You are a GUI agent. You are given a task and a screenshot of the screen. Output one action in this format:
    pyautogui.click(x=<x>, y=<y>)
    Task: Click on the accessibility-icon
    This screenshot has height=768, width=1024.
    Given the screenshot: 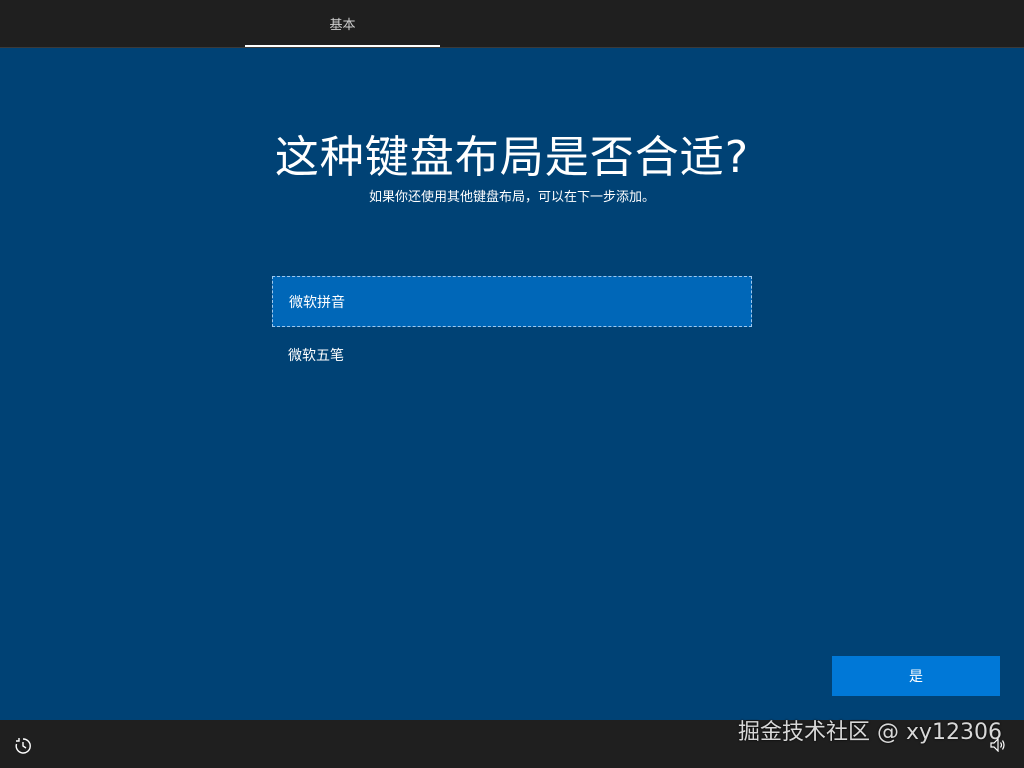 What is the action you would take?
    pyautogui.click(x=23, y=746)
    